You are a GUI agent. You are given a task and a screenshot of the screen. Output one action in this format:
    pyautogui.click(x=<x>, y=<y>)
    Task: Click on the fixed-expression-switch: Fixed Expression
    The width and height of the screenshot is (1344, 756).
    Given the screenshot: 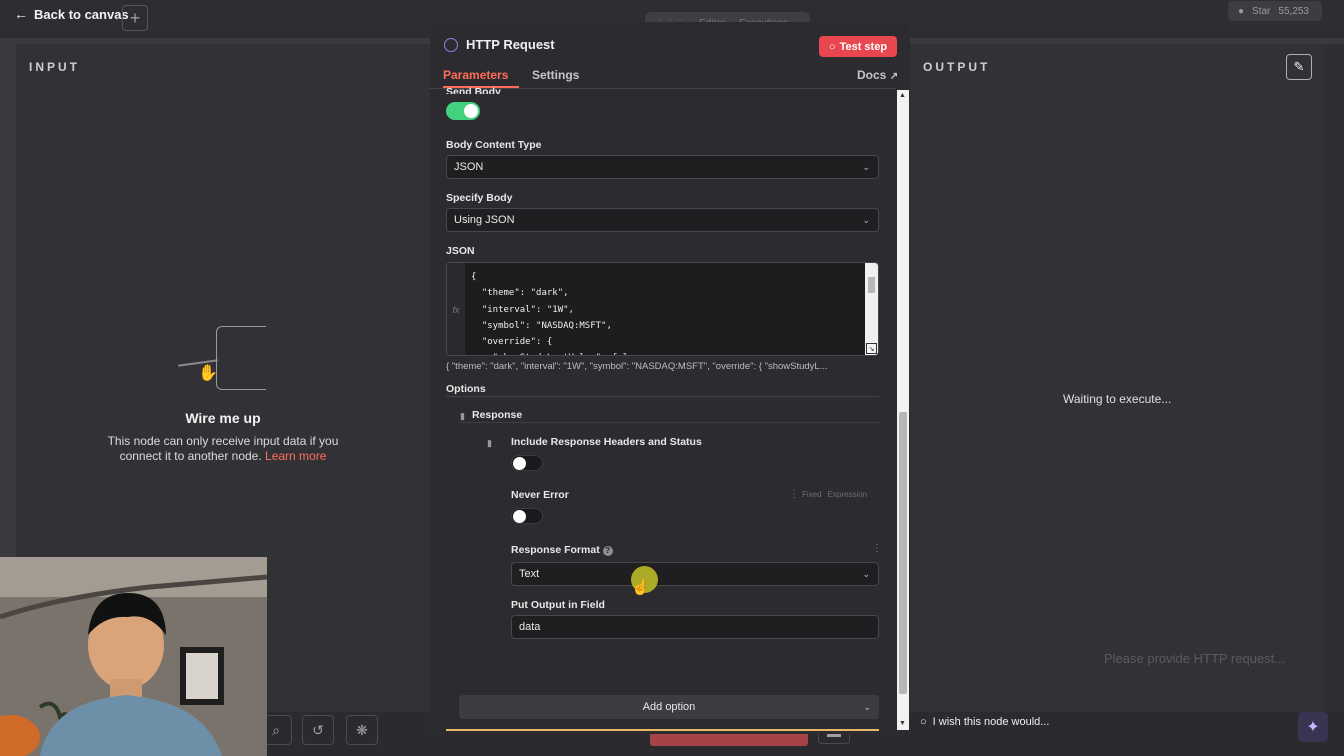 What is the action you would take?
    pyautogui.click(x=834, y=494)
    